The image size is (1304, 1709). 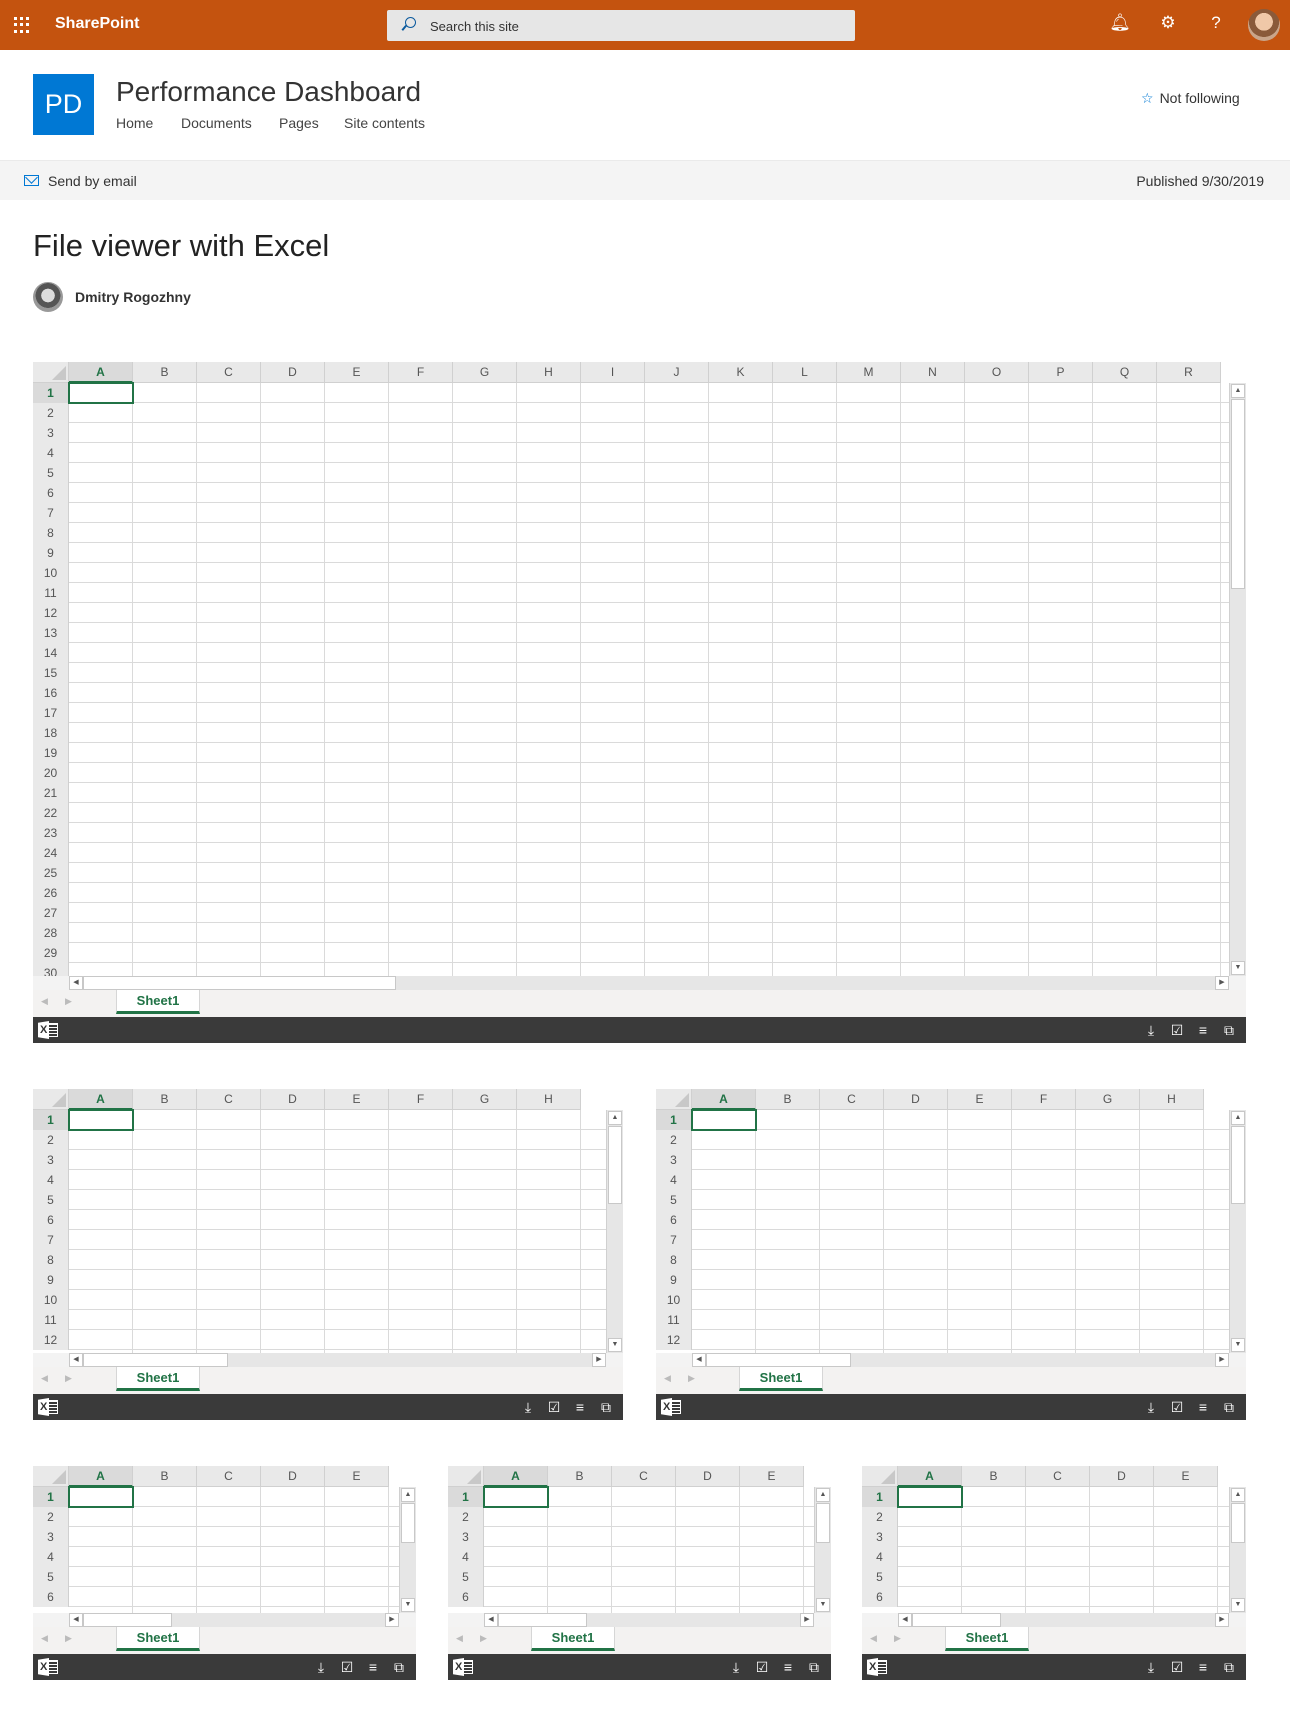 I want to click on row-header: 12, so click(x=51, y=1340).